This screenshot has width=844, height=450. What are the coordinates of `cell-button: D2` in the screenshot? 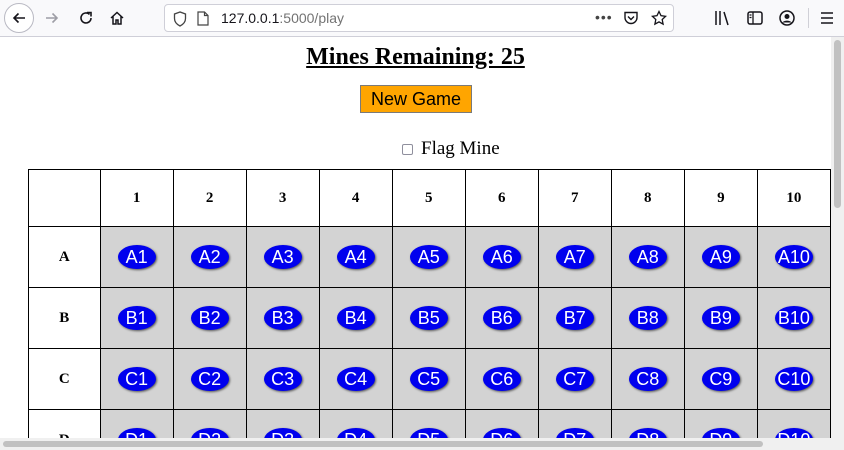 It's located at (209, 433).